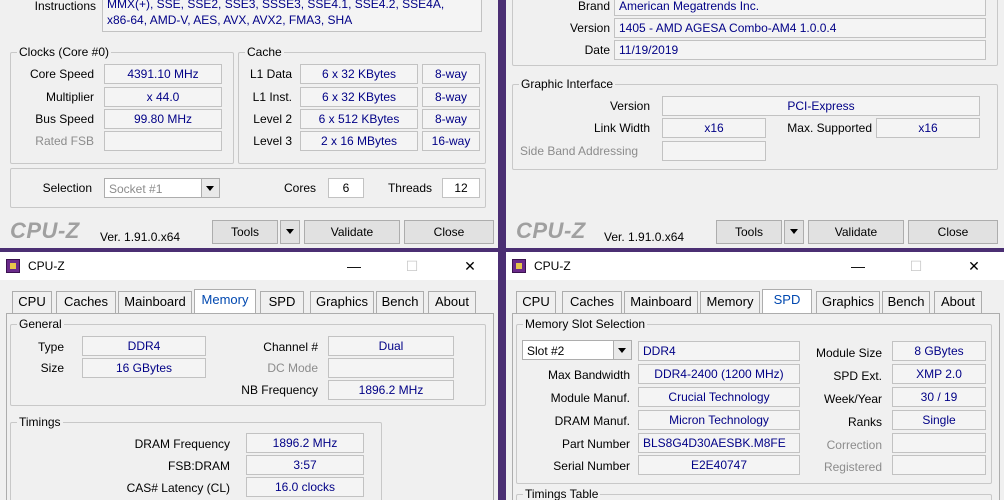 The image size is (1004, 500). Describe the element at coordinates (451, 119) in the screenshot. I see `level-2-way: 8-way` at that location.